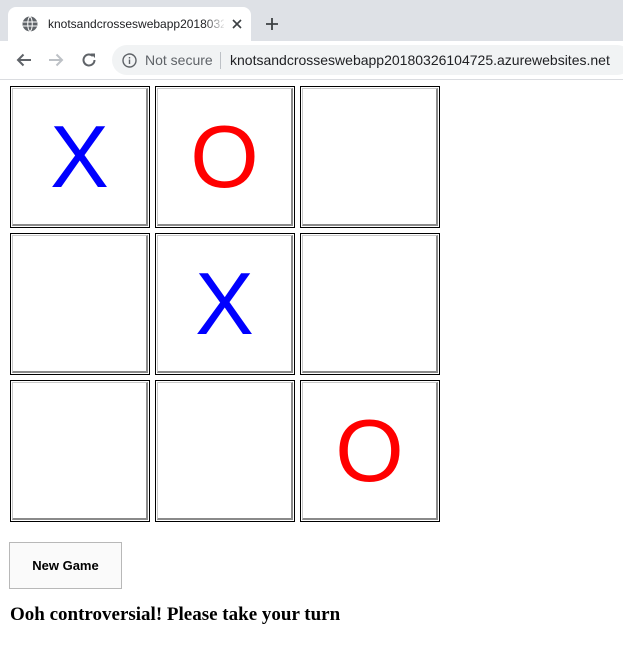  What do you see at coordinates (215, 24) in the screenshot?
I see `tab-title-fade` at bounding box center [215, 24].